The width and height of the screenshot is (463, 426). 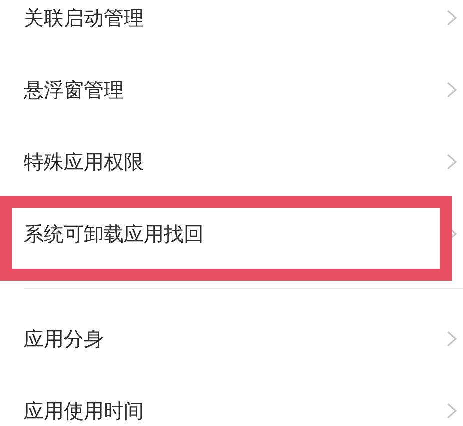 What do you see at coordinates (84, 162) in the screenshot?
I see `item-label: 特殊应用权限` at bounding box center [84, 162].